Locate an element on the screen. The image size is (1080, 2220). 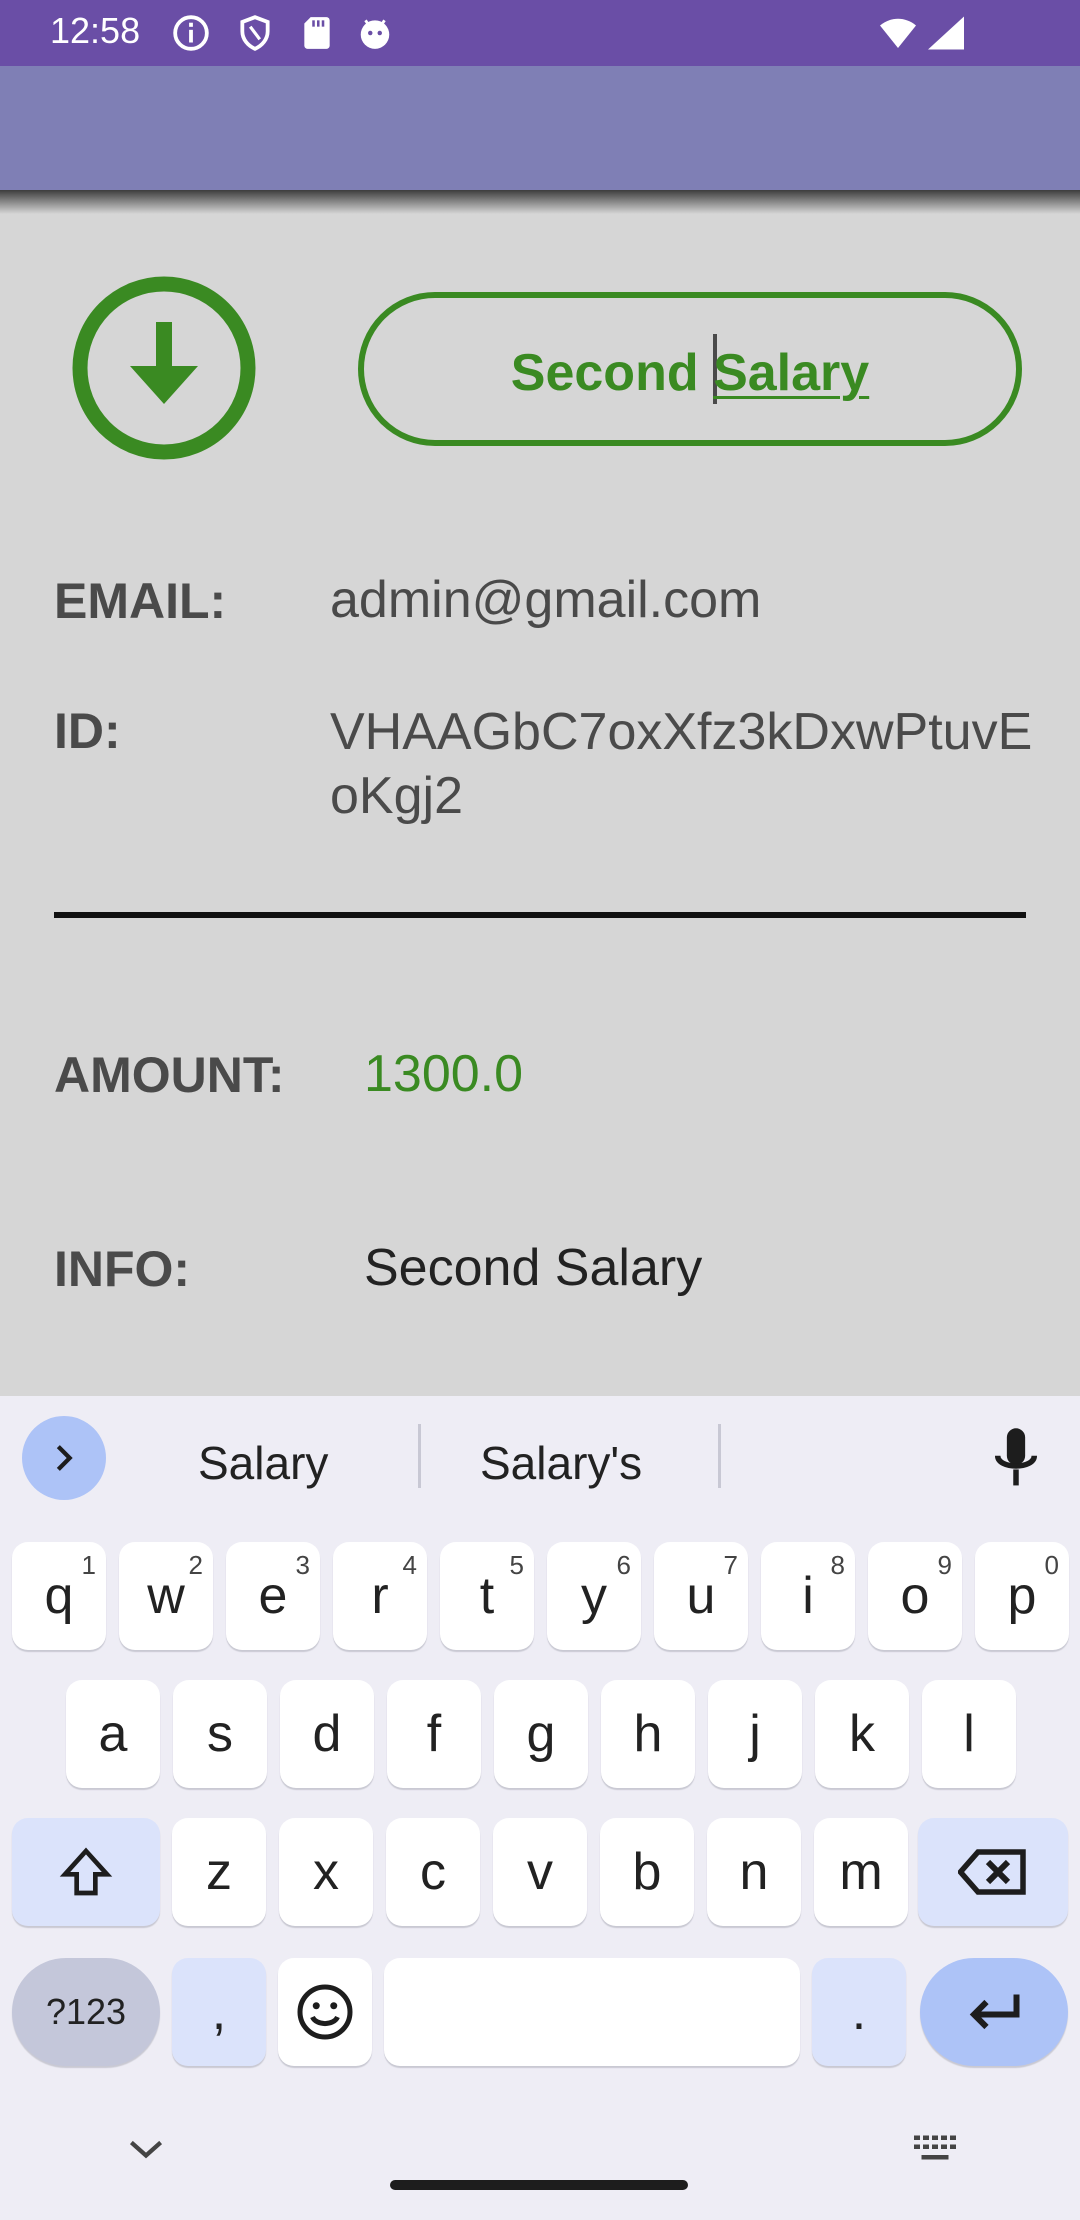
home-indicator is located at coordinates (539, 2185).